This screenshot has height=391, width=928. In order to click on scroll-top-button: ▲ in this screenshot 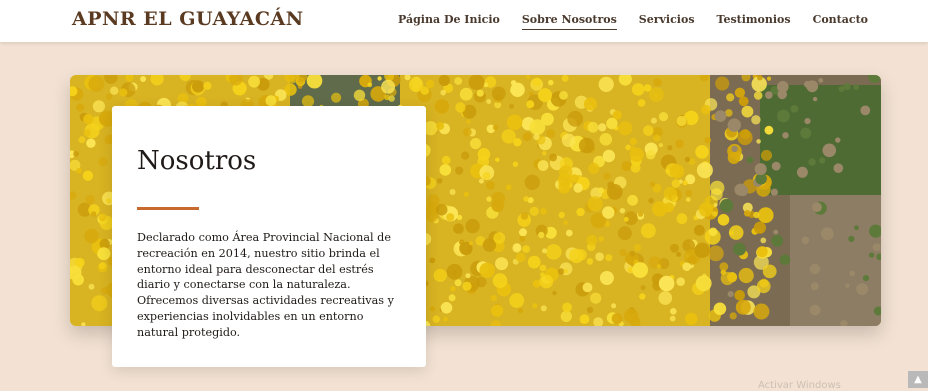, I will do `click(918, 379)`.